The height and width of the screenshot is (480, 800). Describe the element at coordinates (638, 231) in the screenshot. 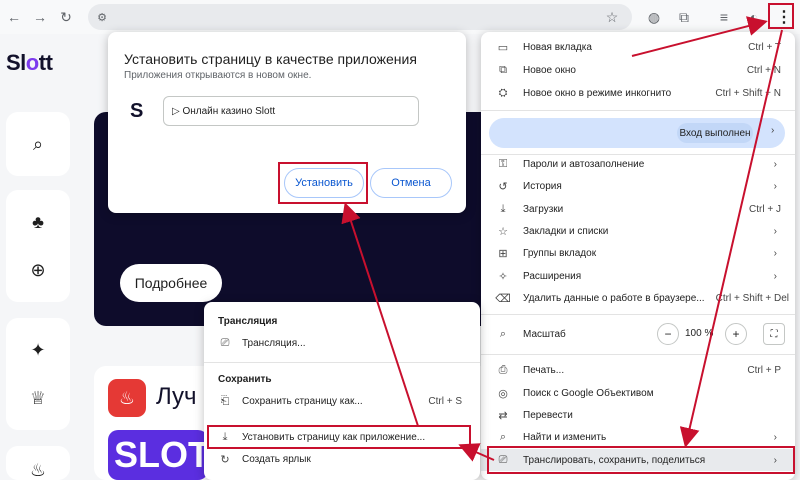

I see `menu-item-bookmarks: ☆ Закладки и списки ›` at that location.